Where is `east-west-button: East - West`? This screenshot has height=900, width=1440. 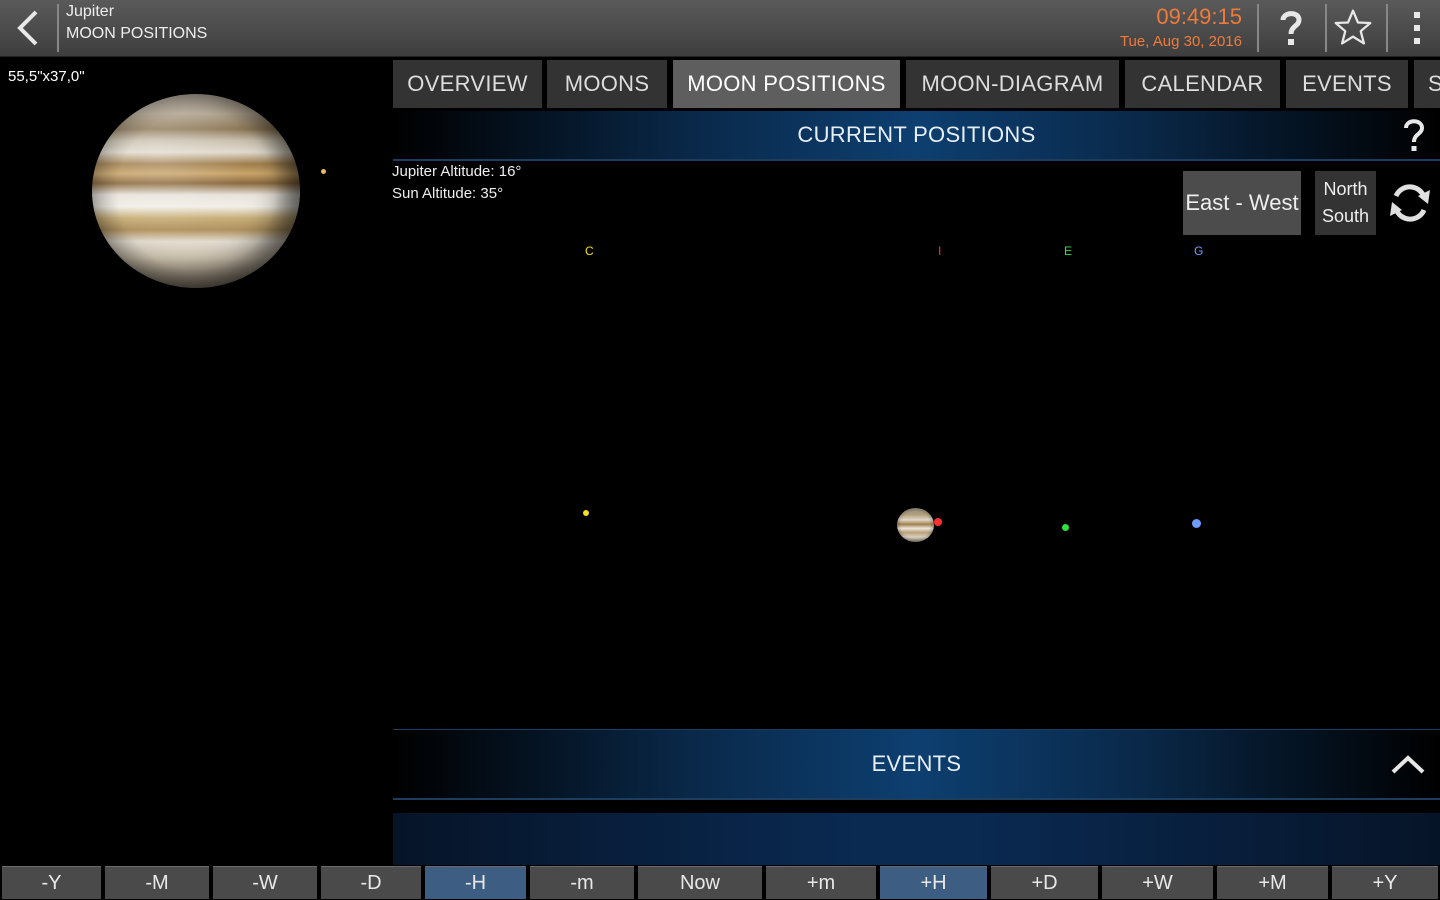
east-west-button: East - West is located at coordinates (1242, 203).